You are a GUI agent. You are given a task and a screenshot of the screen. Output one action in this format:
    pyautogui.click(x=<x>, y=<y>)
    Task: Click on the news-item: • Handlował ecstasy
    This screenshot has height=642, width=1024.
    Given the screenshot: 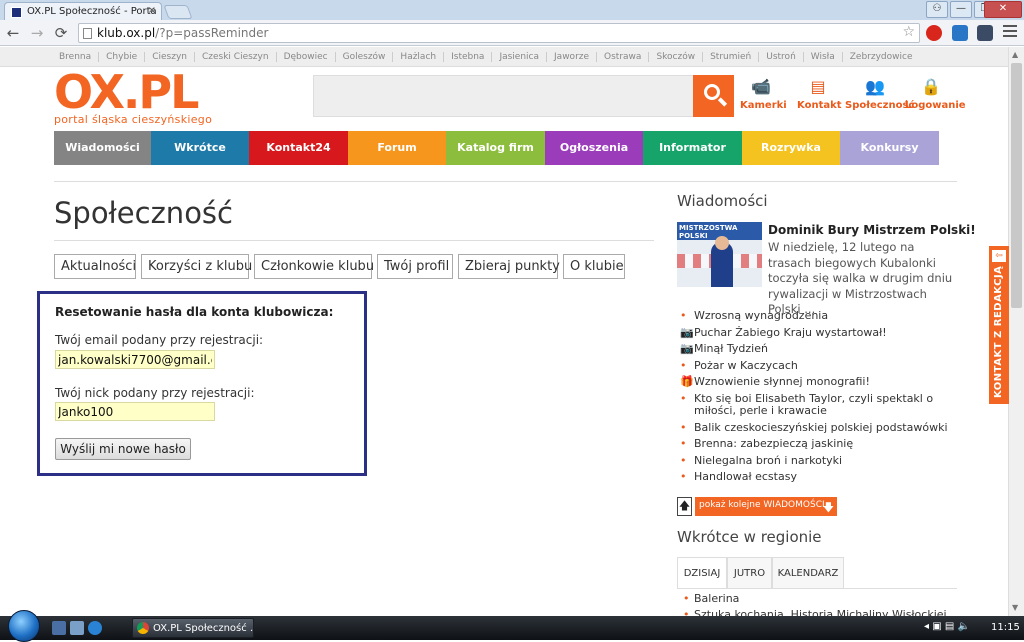 What is the action you would take?
    pyautogui.click(x=819, y=477)
    